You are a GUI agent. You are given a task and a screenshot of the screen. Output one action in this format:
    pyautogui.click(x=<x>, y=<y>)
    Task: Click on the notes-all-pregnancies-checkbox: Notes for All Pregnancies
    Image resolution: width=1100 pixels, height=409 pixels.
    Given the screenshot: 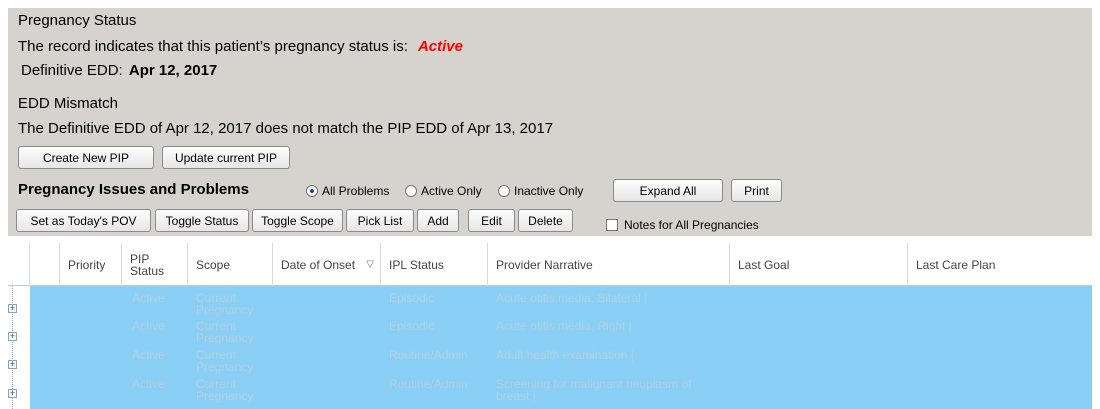 What is the action you would take?
    pyautogui.click(x=682, y=225)
    